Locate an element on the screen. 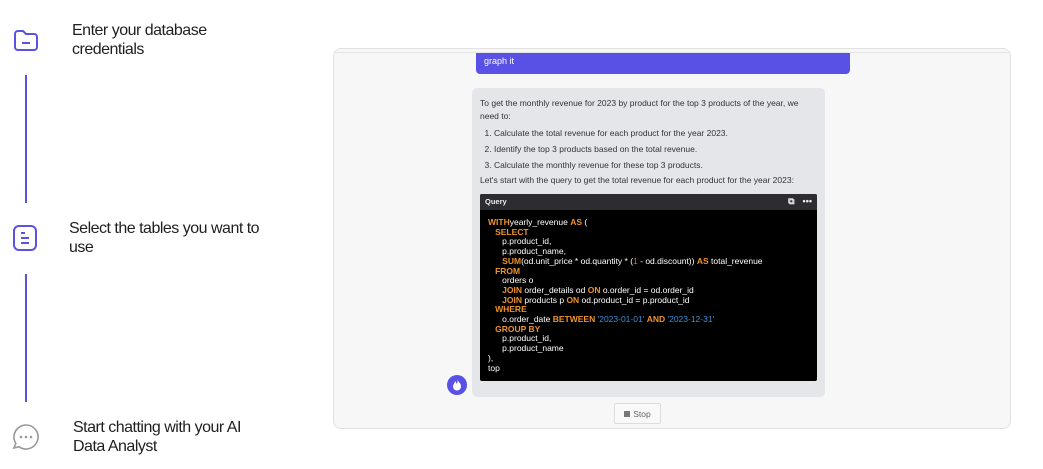  code-token: ( is located at coordinates (585, 222).